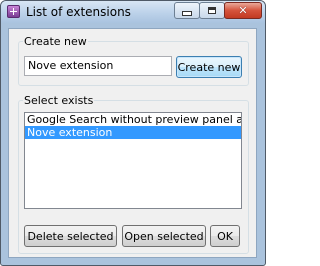 The width and height of the screenshot is (320, 266). What do you see at coordinates (98, 66) in the screenshot?
I see `extension-name-input: Nove extension` at bounding box center [98, 66].